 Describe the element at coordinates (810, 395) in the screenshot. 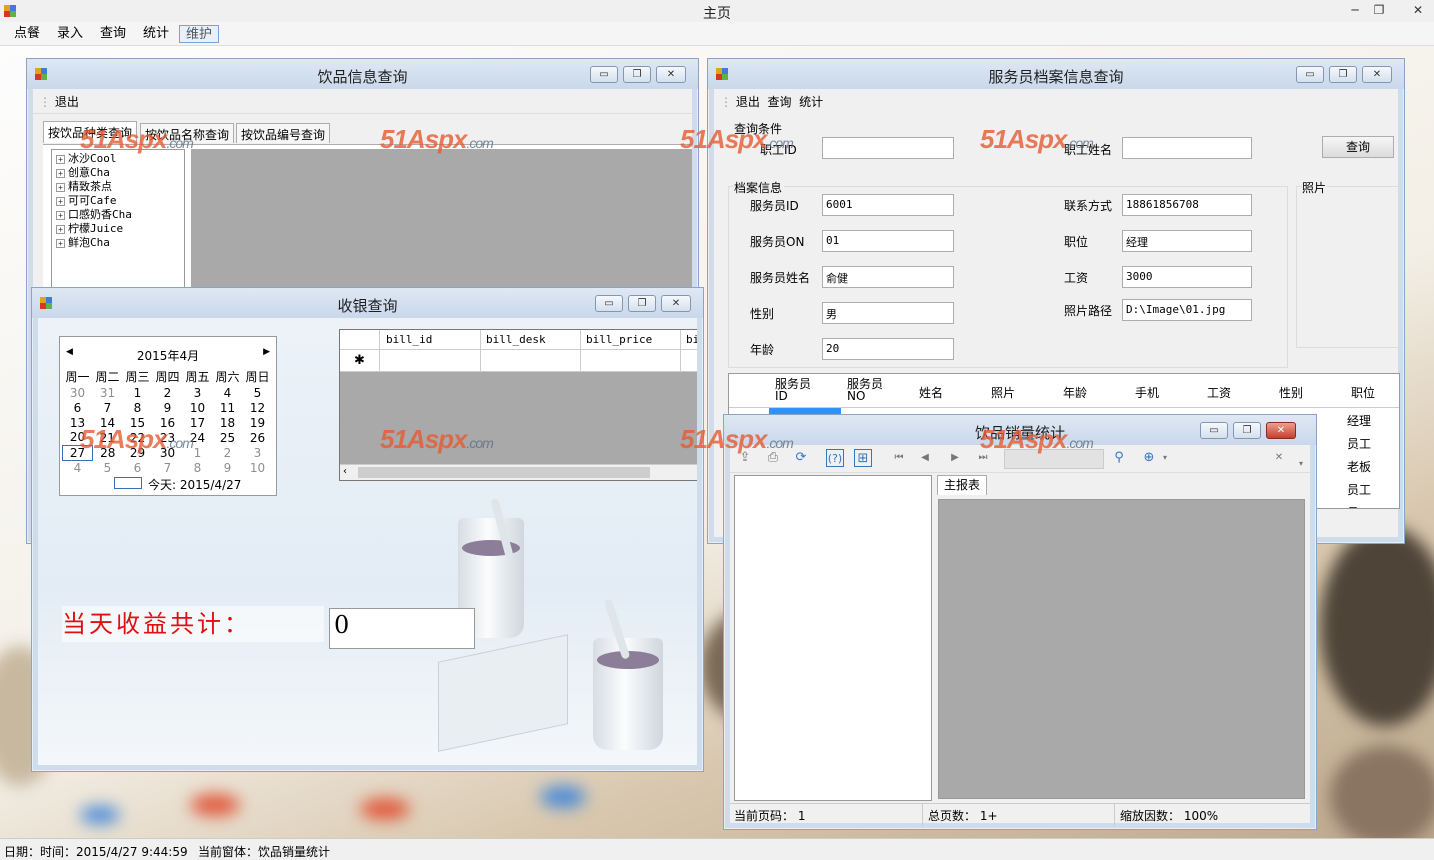

I see `column-header: 服务员 ID` at that location.